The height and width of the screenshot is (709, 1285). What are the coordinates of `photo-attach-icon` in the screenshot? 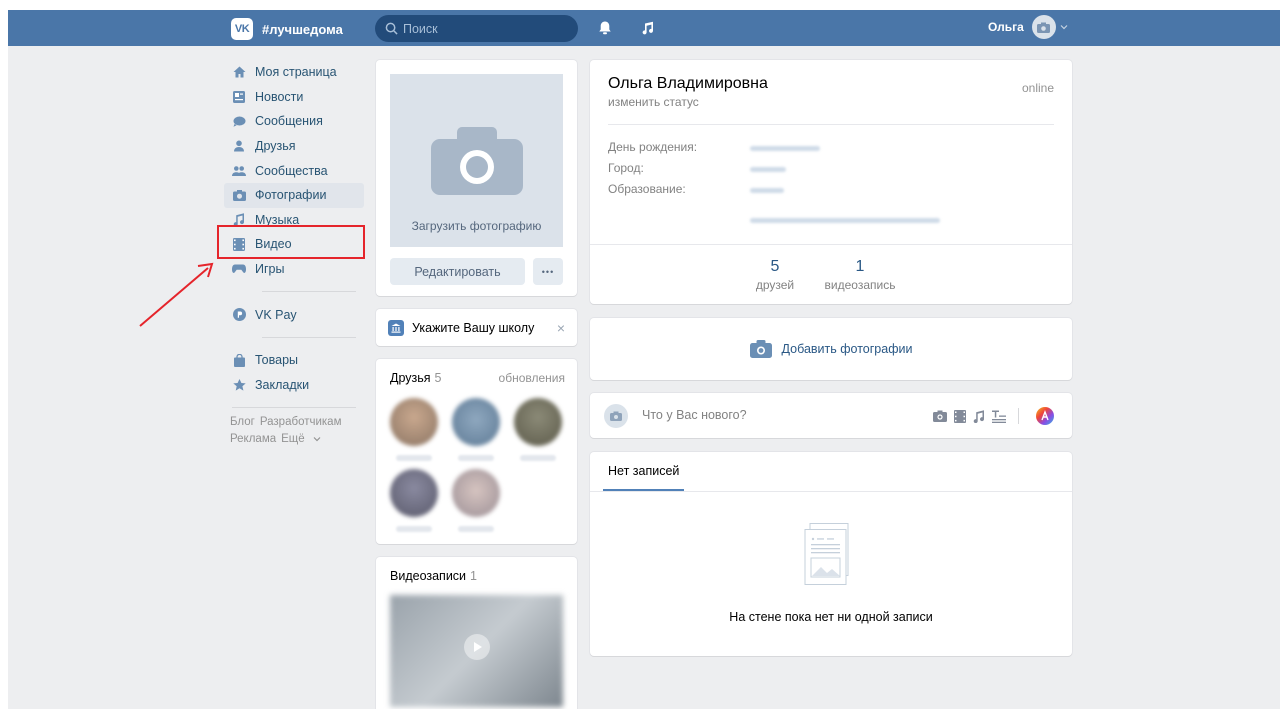 It's located at (940, 416).